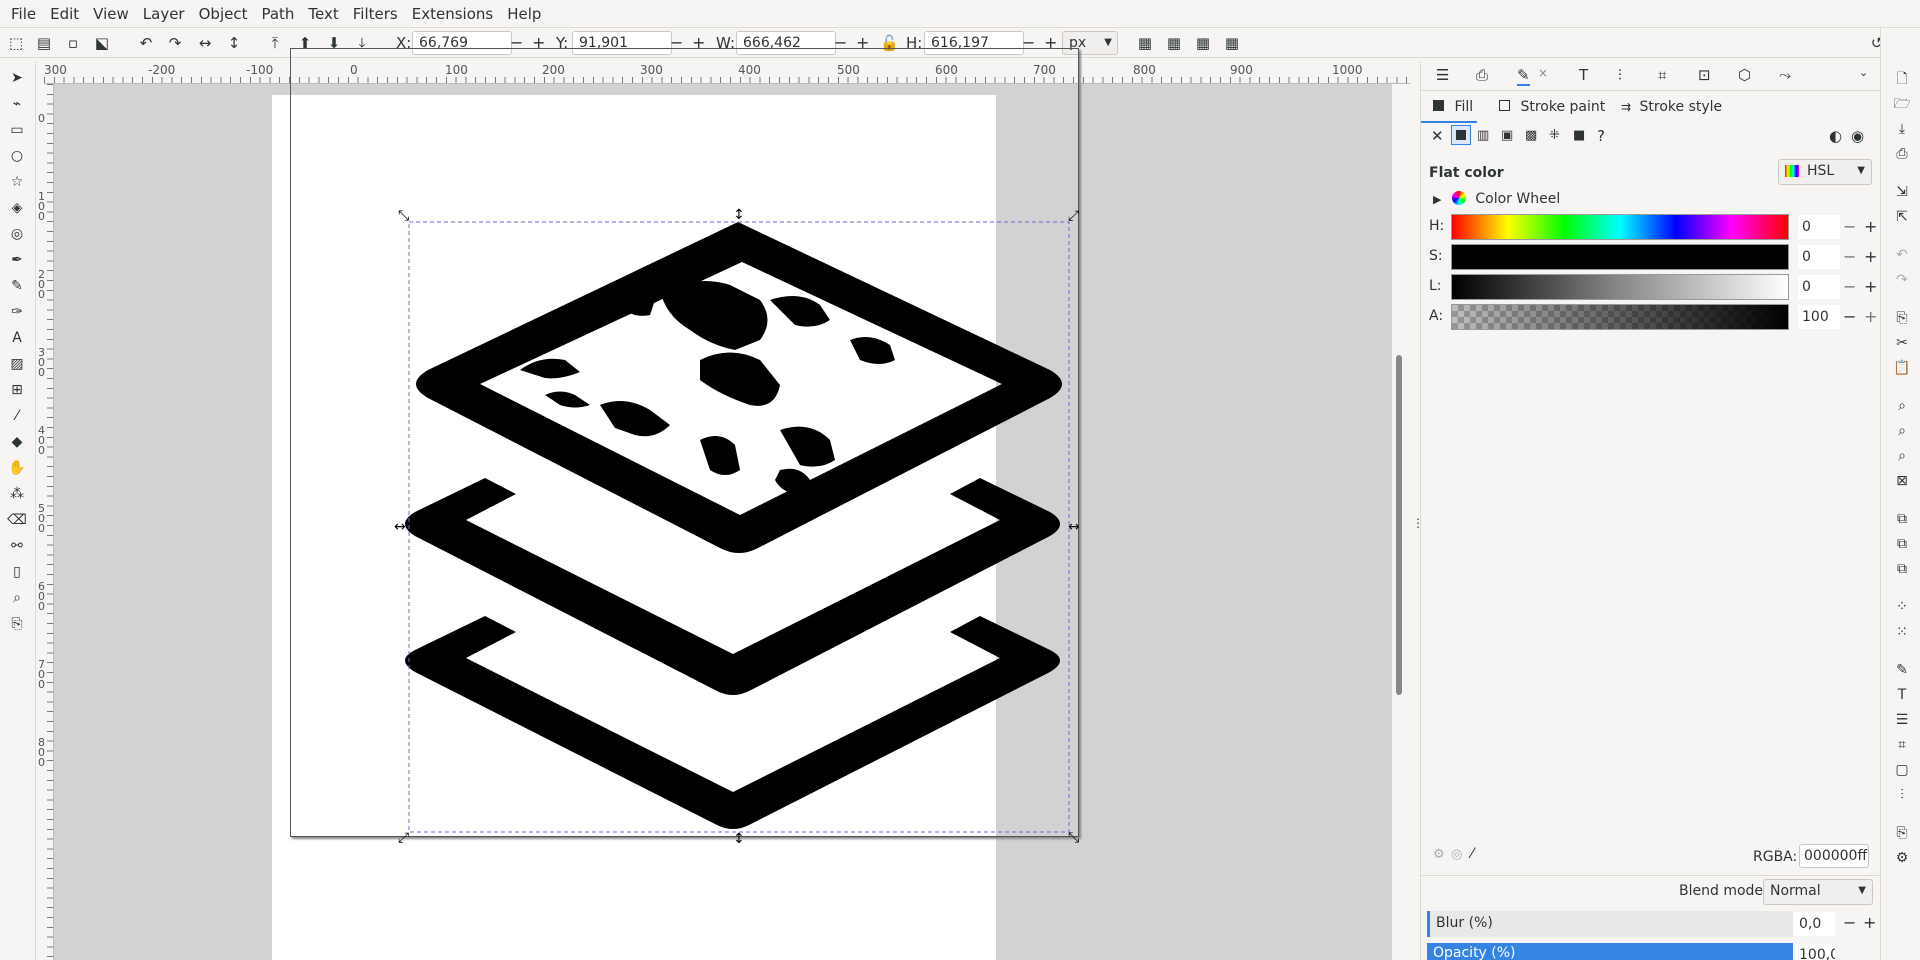 The width and height of the screenshot is (1920, 960). I want to click on alpha-increment-icon: +, so click(1870, 317).